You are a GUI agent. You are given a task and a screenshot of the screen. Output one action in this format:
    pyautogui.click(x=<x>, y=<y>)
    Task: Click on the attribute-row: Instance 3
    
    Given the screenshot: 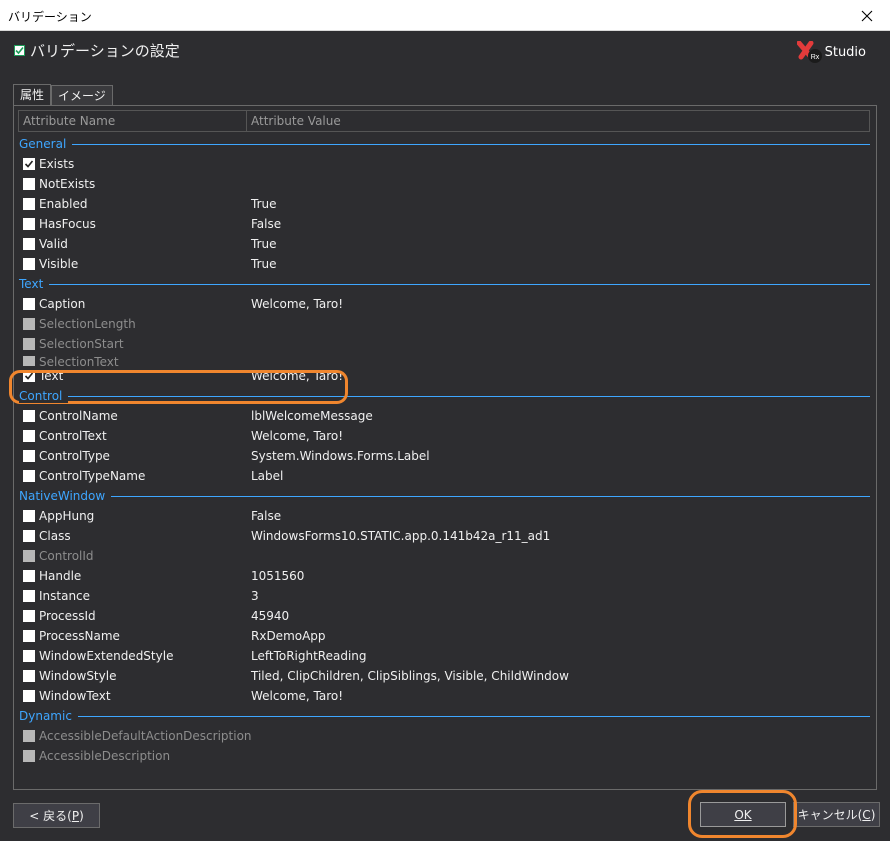 What is the action you would take?
    pyautogui.click(x=445, y=596)
    